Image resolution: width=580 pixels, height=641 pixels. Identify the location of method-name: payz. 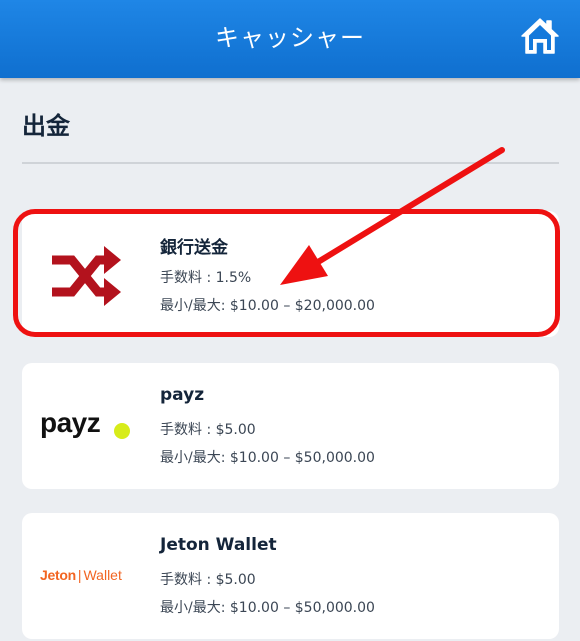
(182, 395).